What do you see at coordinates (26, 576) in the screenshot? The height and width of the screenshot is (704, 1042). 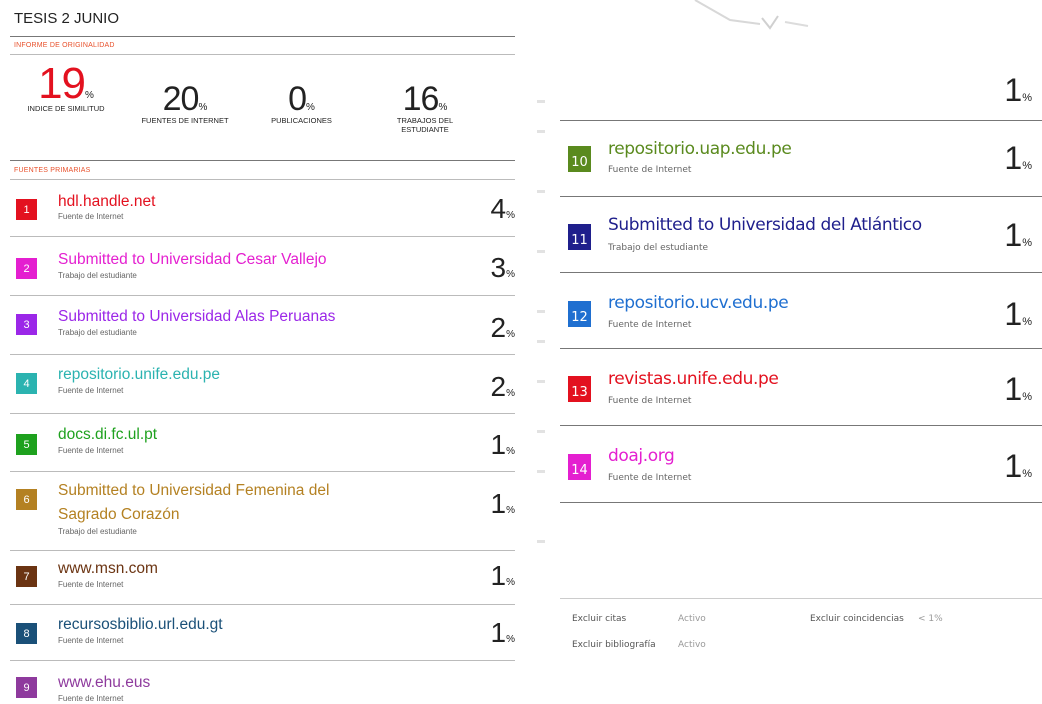 I see `source-number-badge: 7` at bounding box center [26, 576].